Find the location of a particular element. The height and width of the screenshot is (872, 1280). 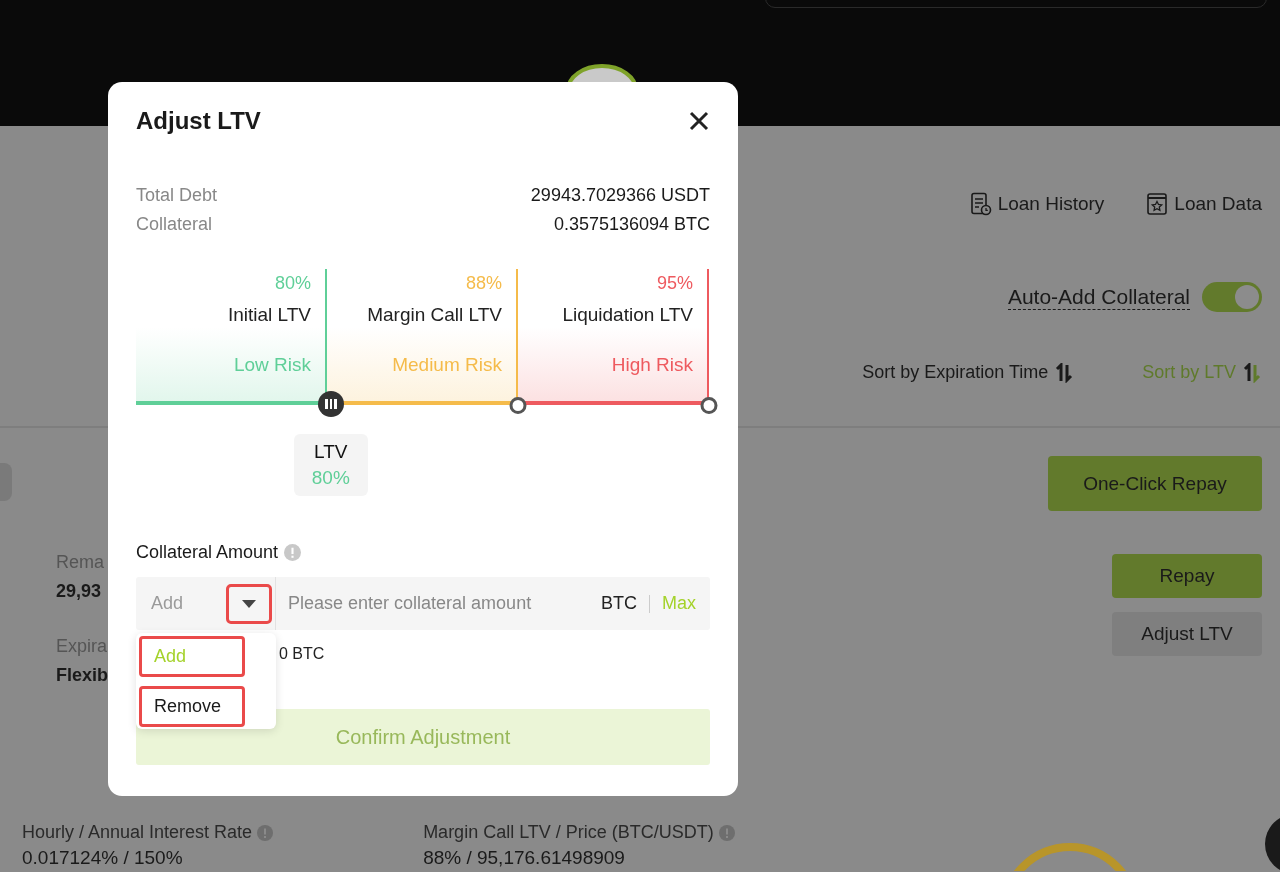

close-icon is located at coordinates (699, 121).